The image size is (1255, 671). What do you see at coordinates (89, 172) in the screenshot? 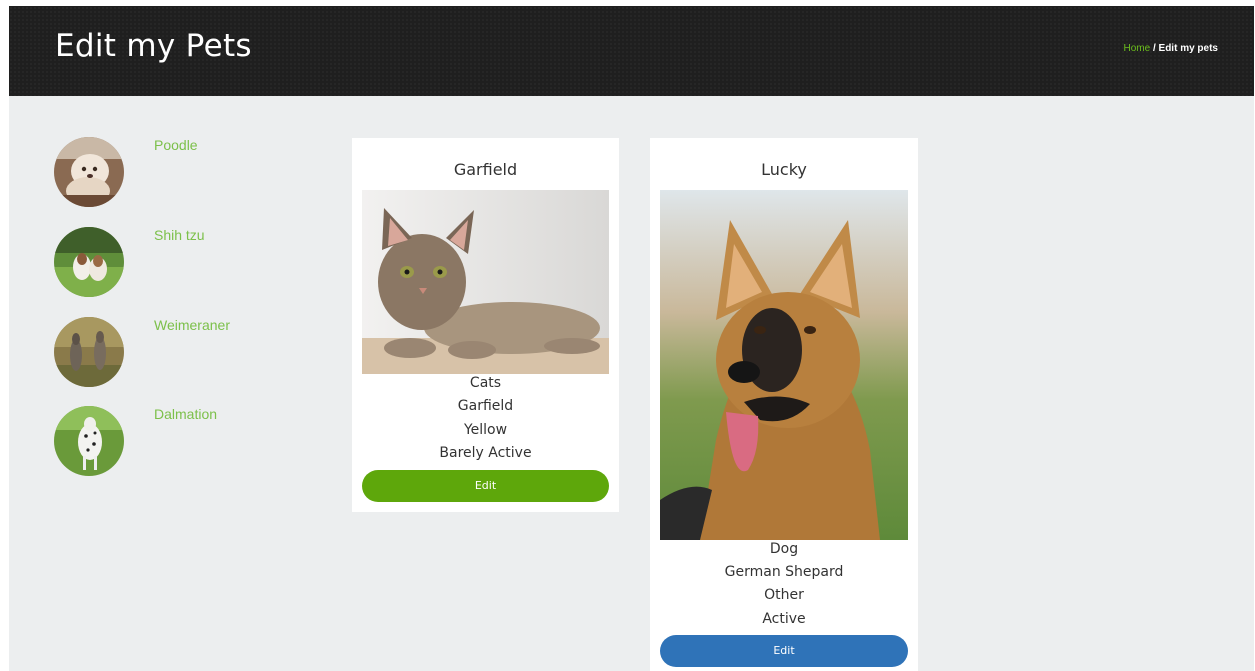
I see `poodle-avatar` at bounding box center [89, 172].